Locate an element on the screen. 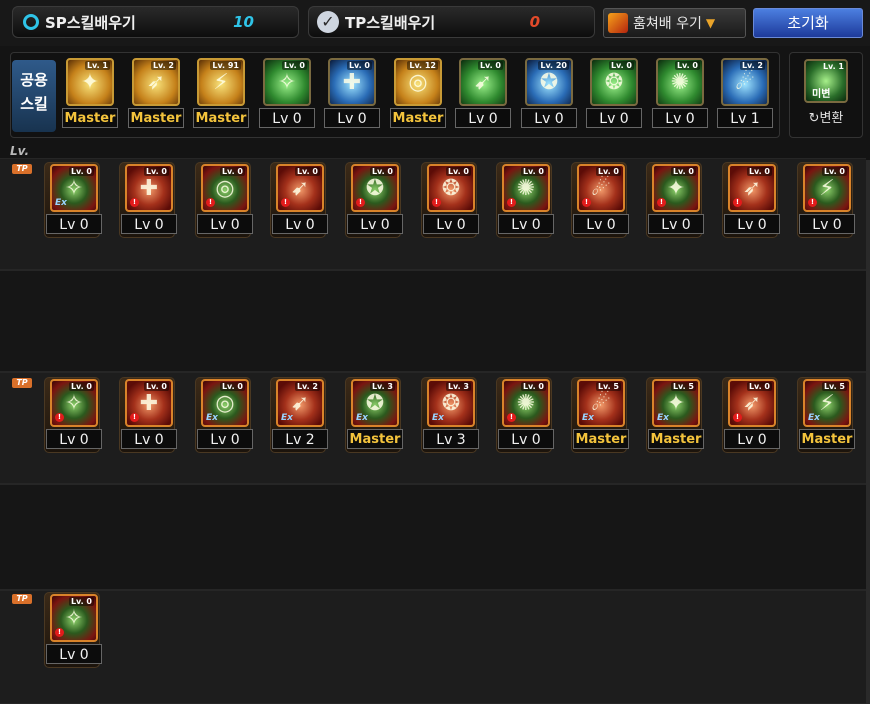  skill-slot: ✪ Lv. 3 Ex Master is located at coordinates (375, 414).